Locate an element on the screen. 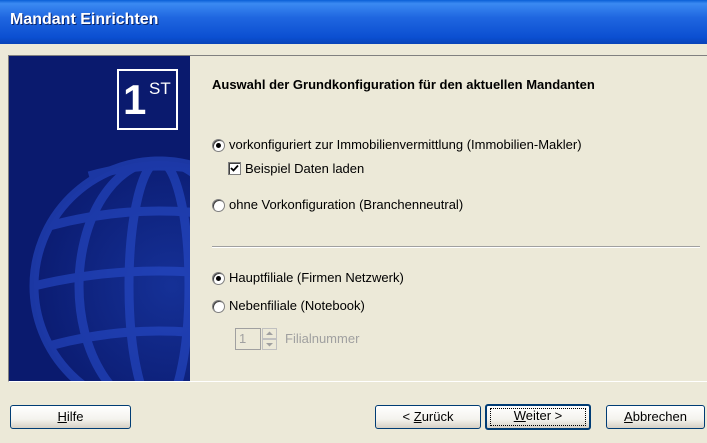 This screenshot has width=707, height=443. back-prefix: < is located at coordinates (408, 416).